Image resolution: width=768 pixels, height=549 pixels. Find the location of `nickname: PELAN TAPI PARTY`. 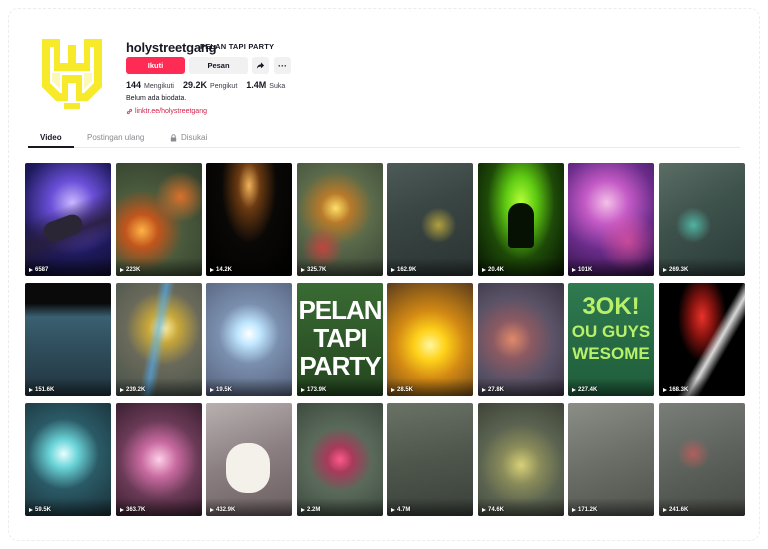

nickname: PELAN TAPI PARTY is located at coordinates (237, 46).